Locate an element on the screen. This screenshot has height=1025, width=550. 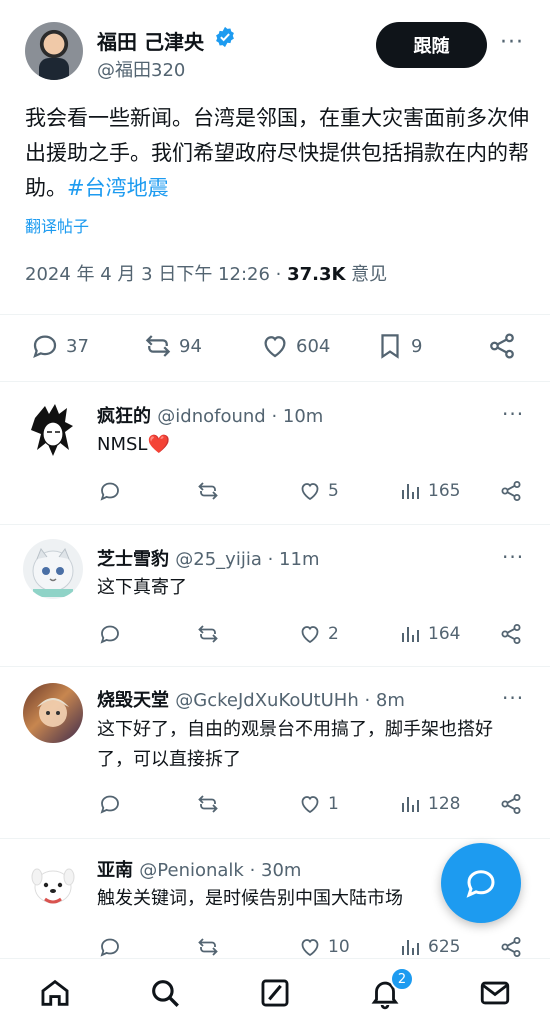
reply-time: · 10m is located at coordinates (294, 416).